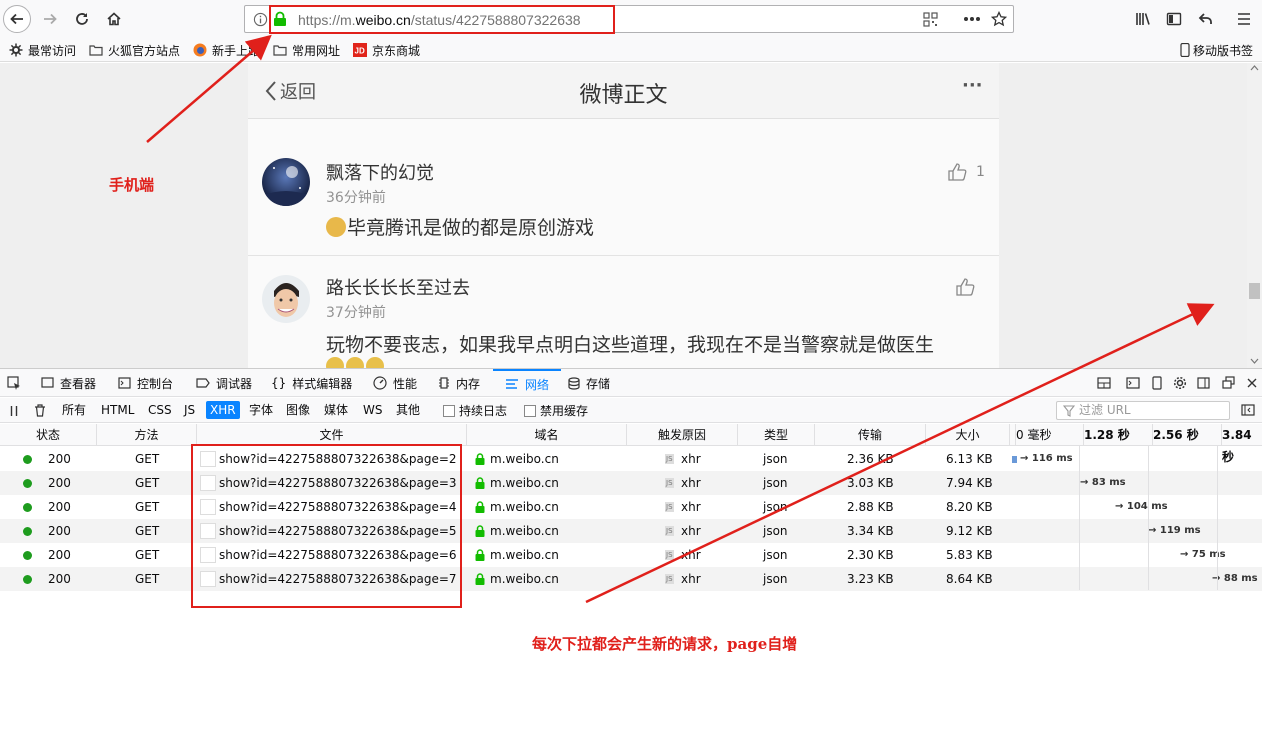 This screenshot has width=1262, height=729. I want to click on annotation-note: 每次下拉都会产生新的请求，page自增, so click(665, 644).